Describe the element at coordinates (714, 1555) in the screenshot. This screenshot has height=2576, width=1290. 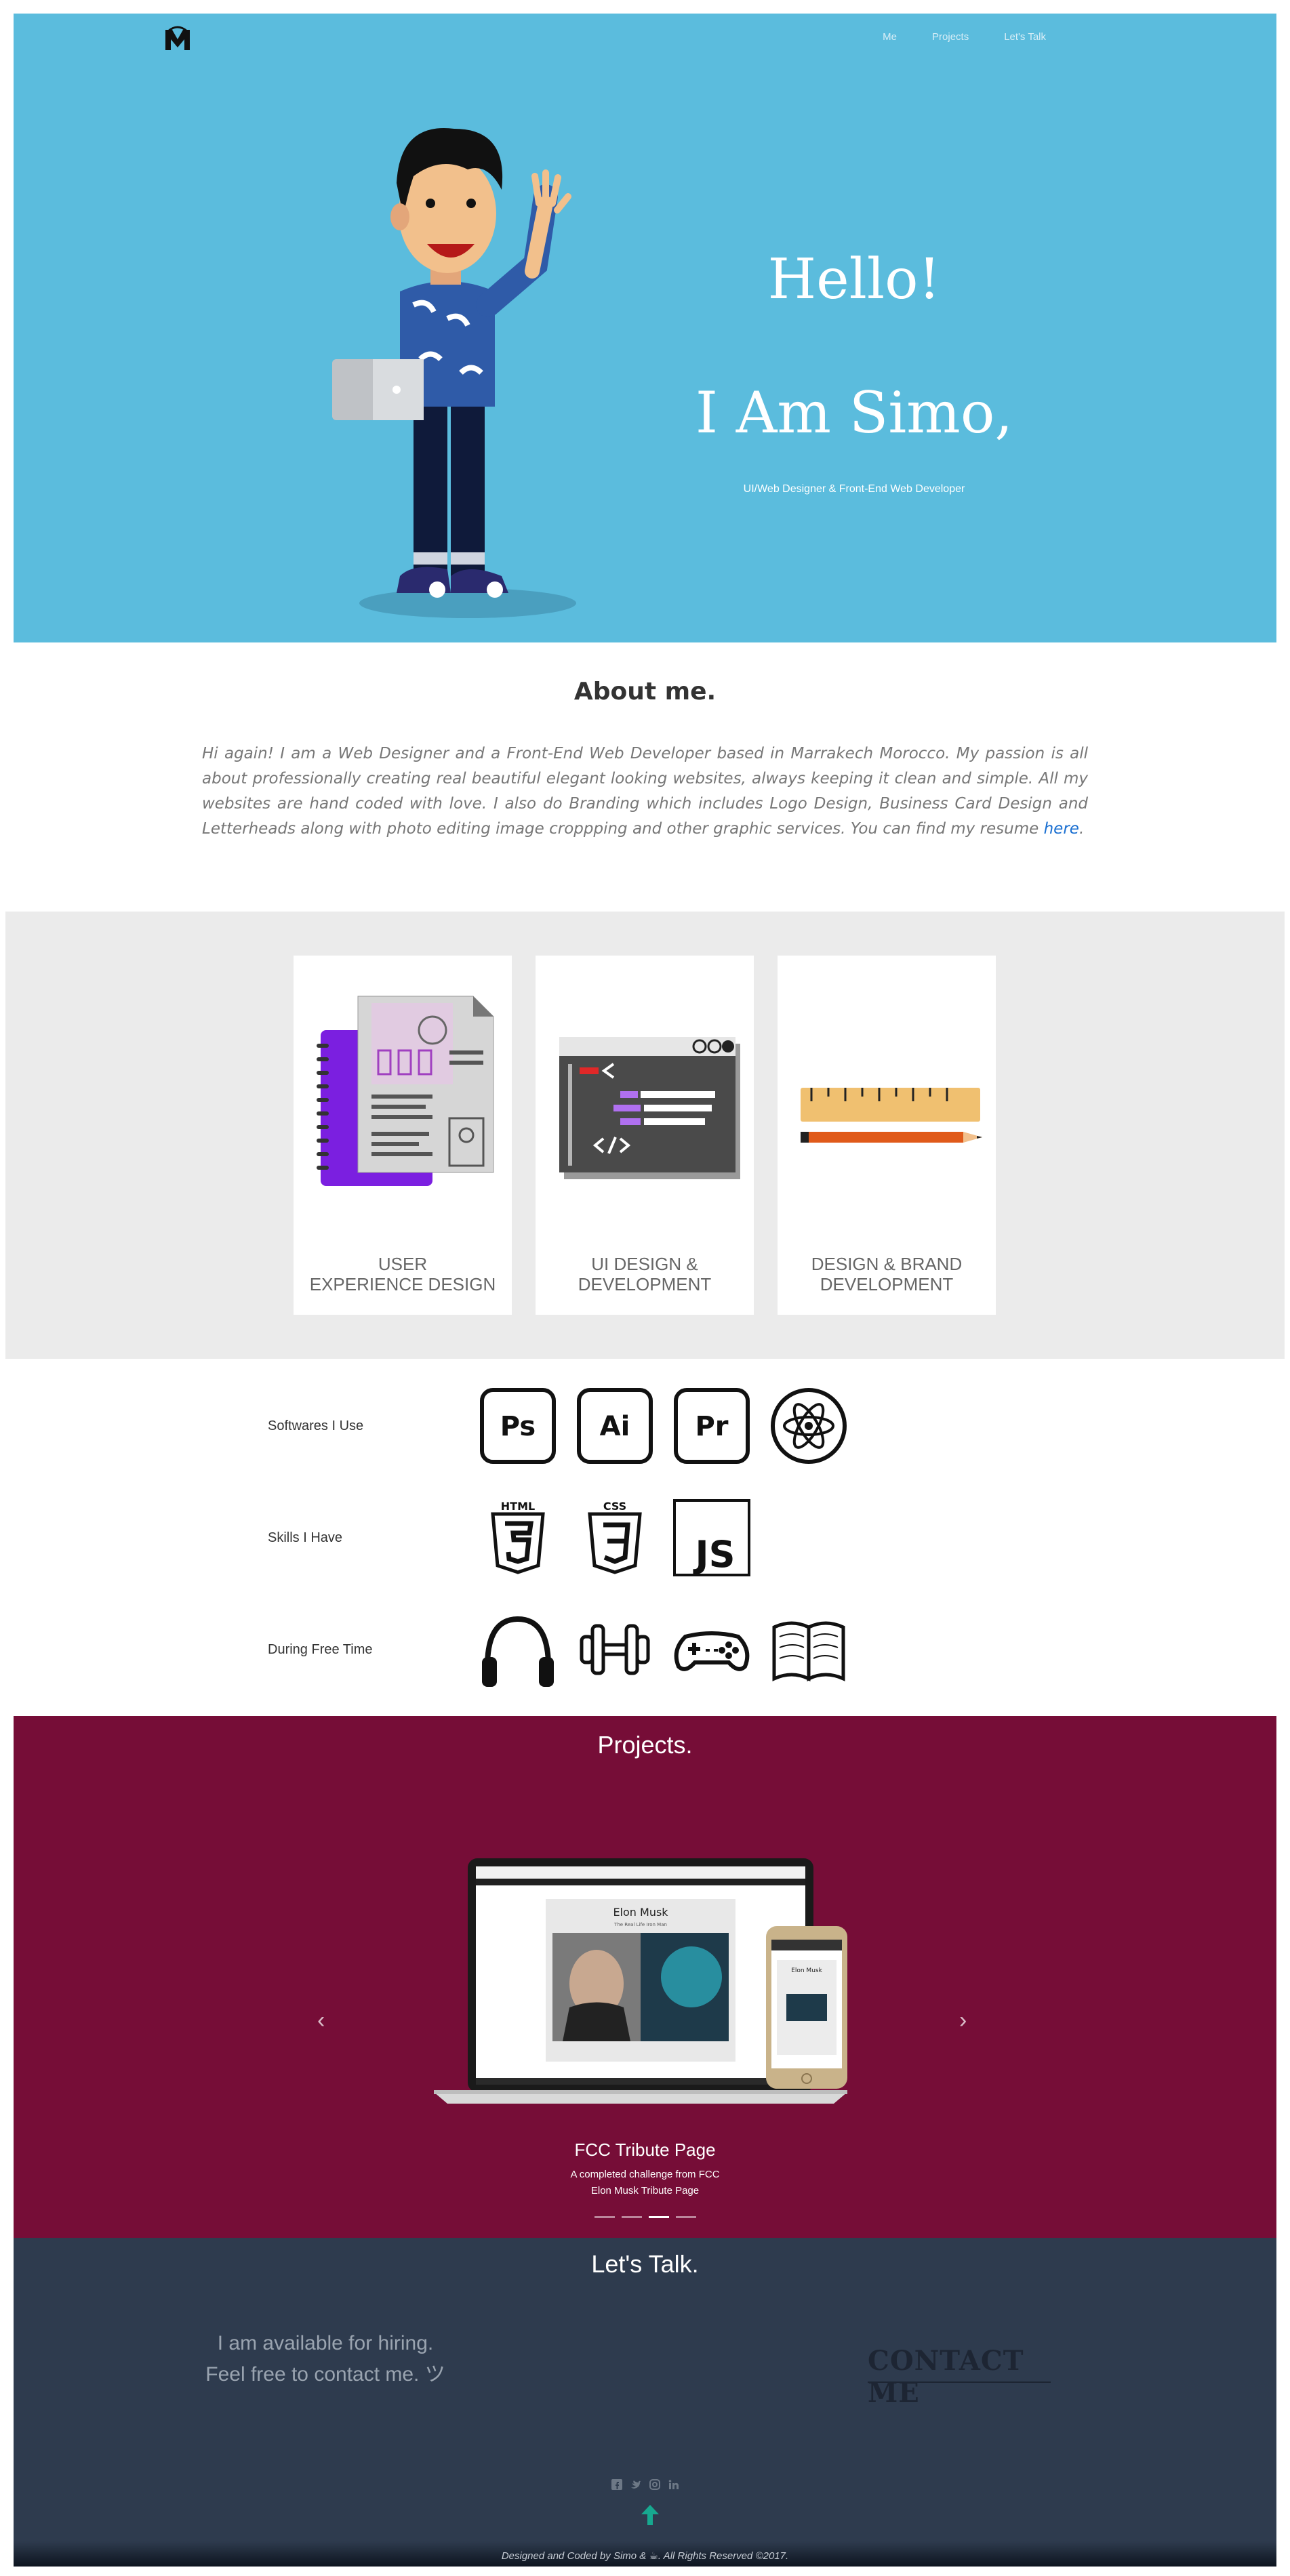
I see `svg-text: JS` at that location.